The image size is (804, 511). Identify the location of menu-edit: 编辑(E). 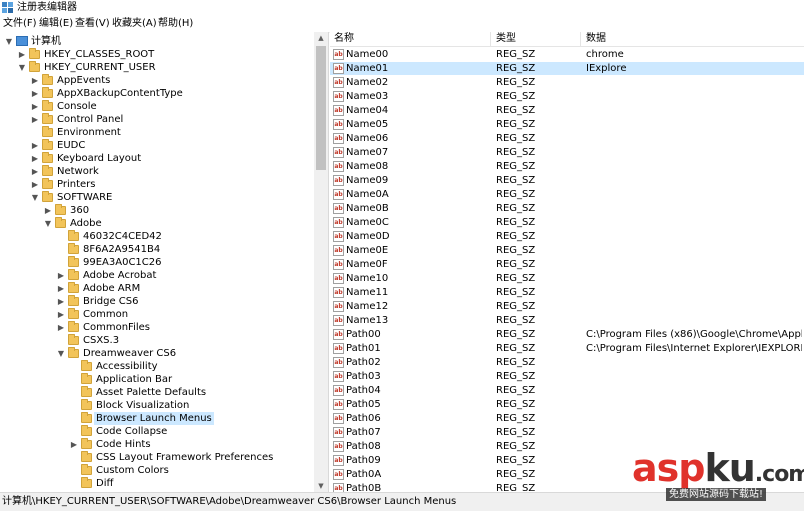
(56, 24).